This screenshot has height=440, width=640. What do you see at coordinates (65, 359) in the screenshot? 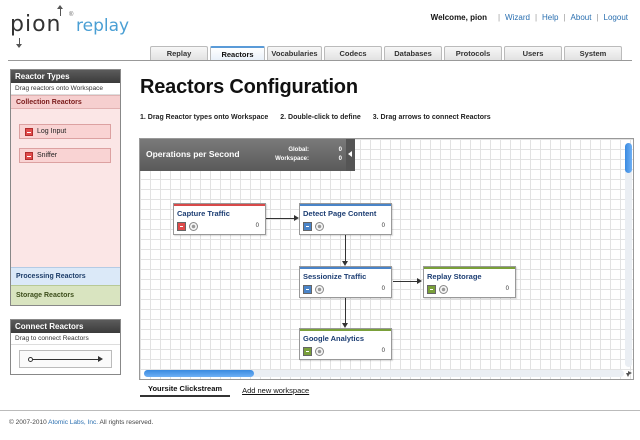
I see `connector-tool` at bounding box center [65, 359].